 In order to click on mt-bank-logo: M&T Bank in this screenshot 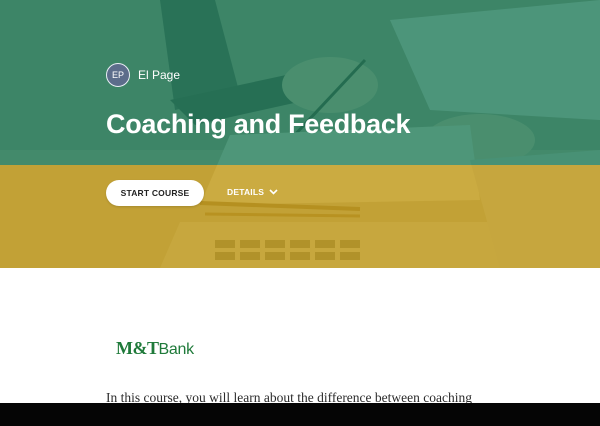, I will do `click(155, 348)`.